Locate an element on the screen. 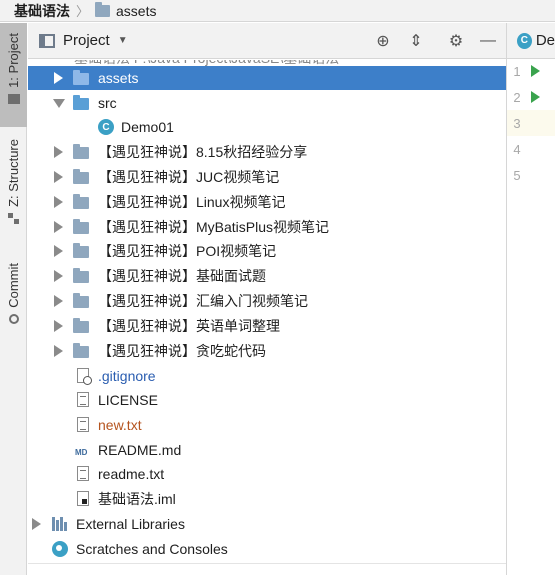 Image resolution: width=555 pixels, height=575 pixels. tab-structure-label: Z: Structure is located at coordinates (13, 173).